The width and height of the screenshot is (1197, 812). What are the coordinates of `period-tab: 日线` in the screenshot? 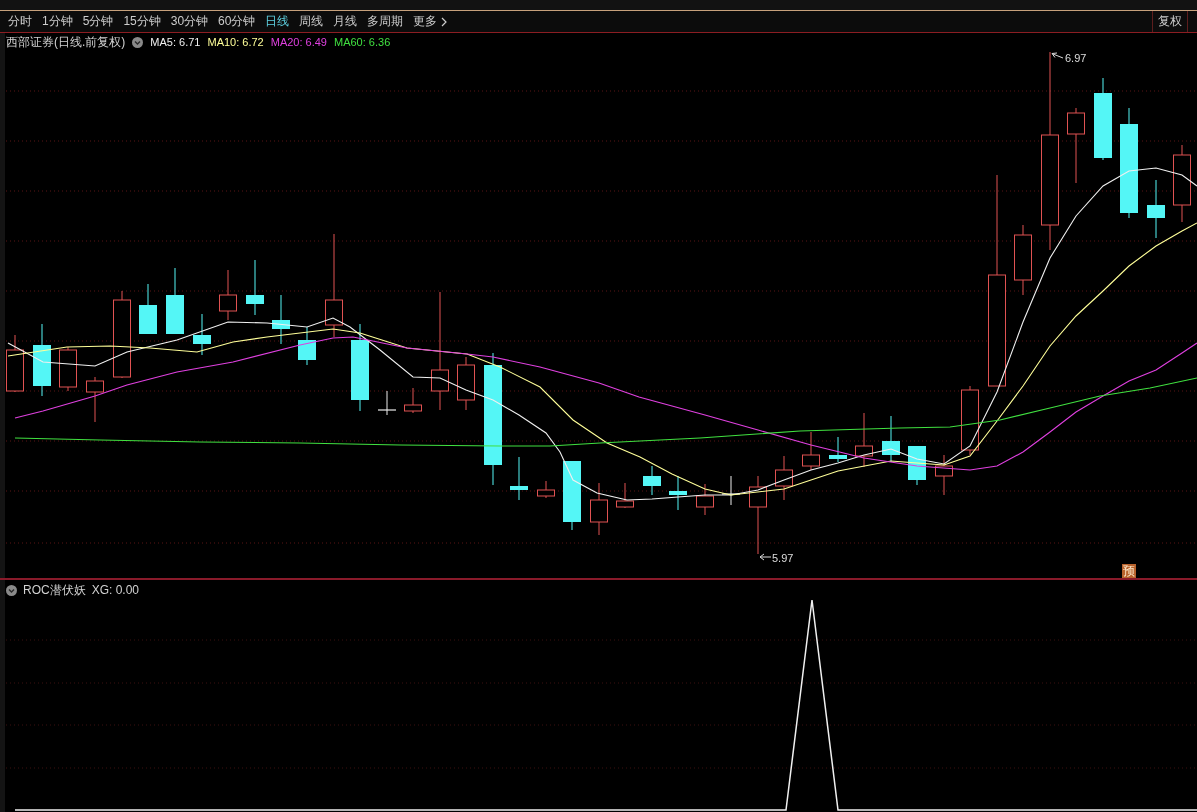 It's located at (277, 21).